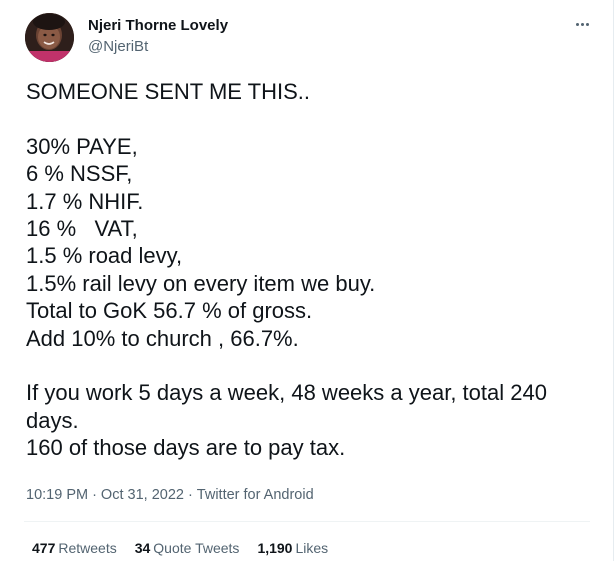 The height and width of the screenshot is (561, 614). Describe the element at coordinates (142, 495) in the screenshot. I see `tweet-date: Oct 31, 2022` at that location.